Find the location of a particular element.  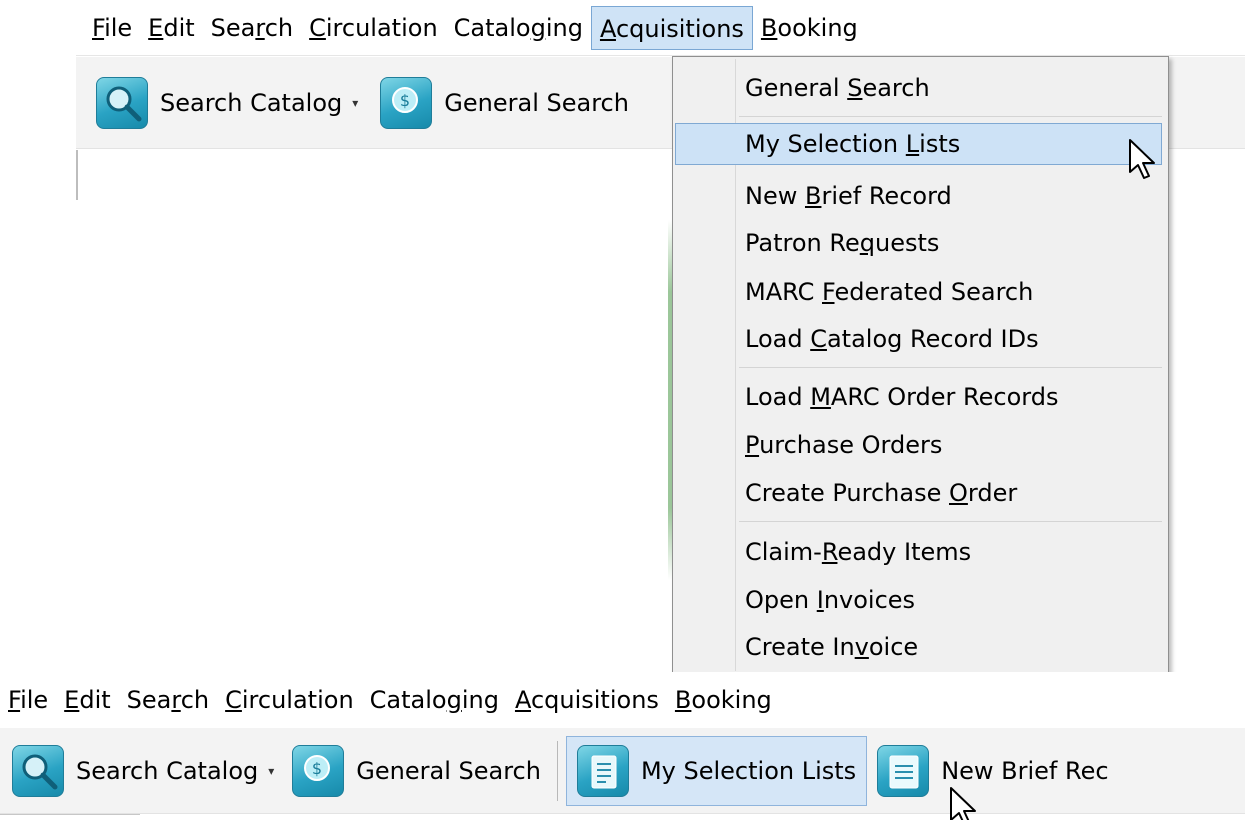

menu-item-marc-federated-search-pre: MARC is located at coordinates (783, 292).